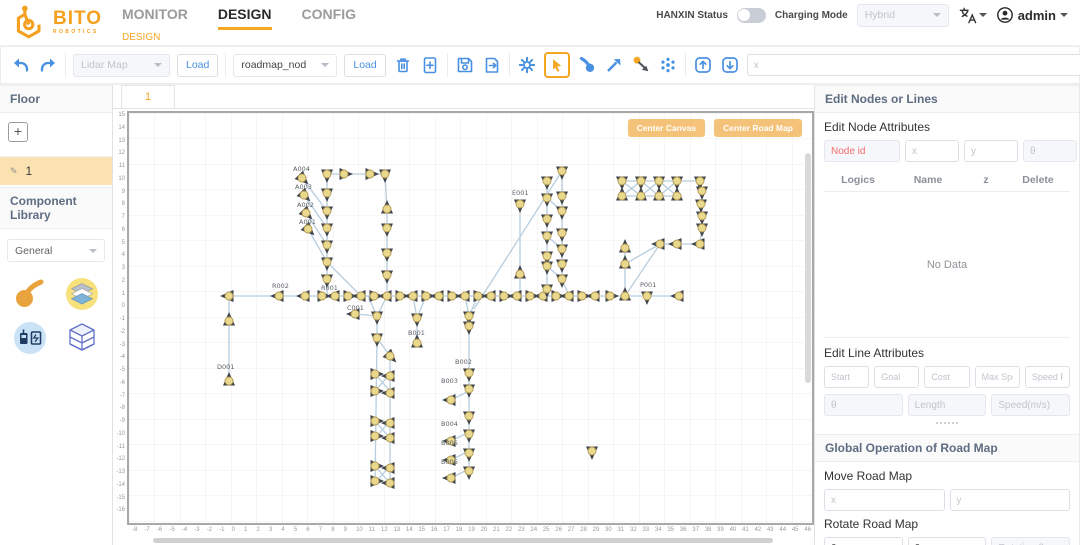 The height and width of the screenshot is (545, 1080). I want to click on line-speed-input, so click(1031, 405).